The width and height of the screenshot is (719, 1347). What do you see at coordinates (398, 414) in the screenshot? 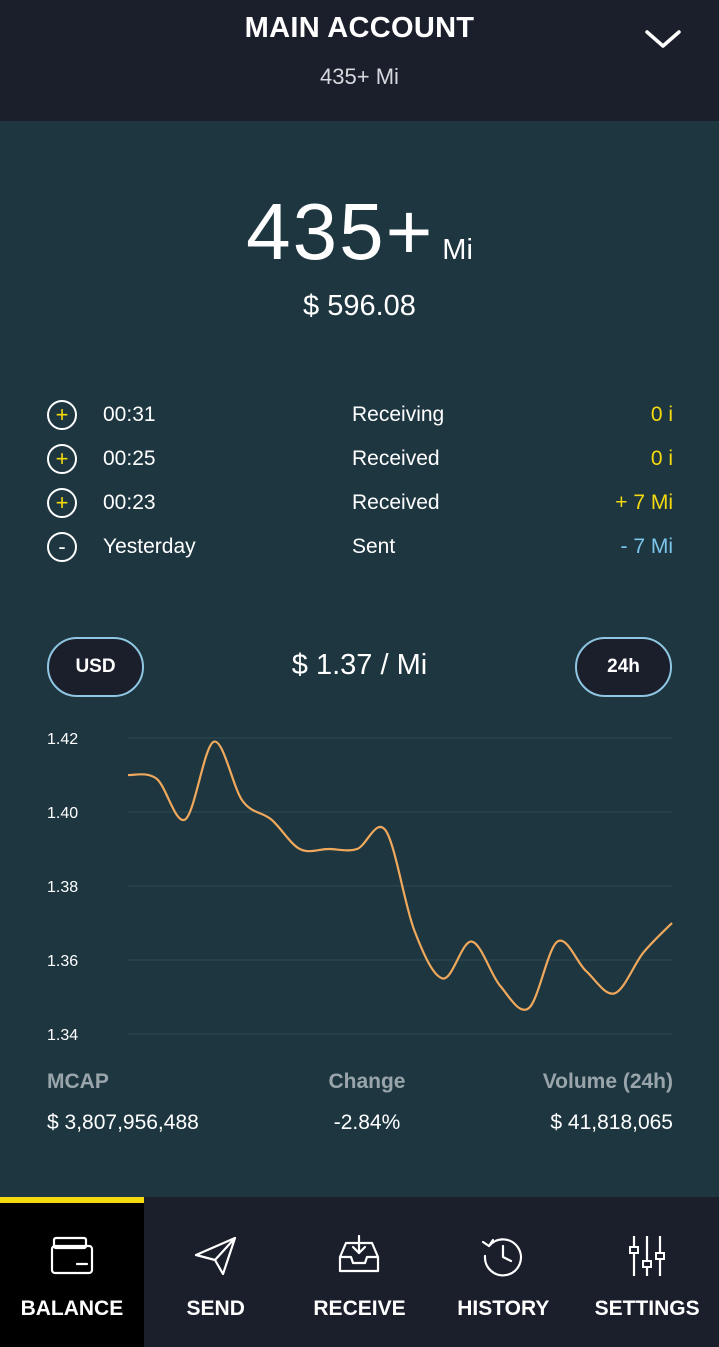
I see `transaction-type: Receiving` at bounding box center [398, 414].